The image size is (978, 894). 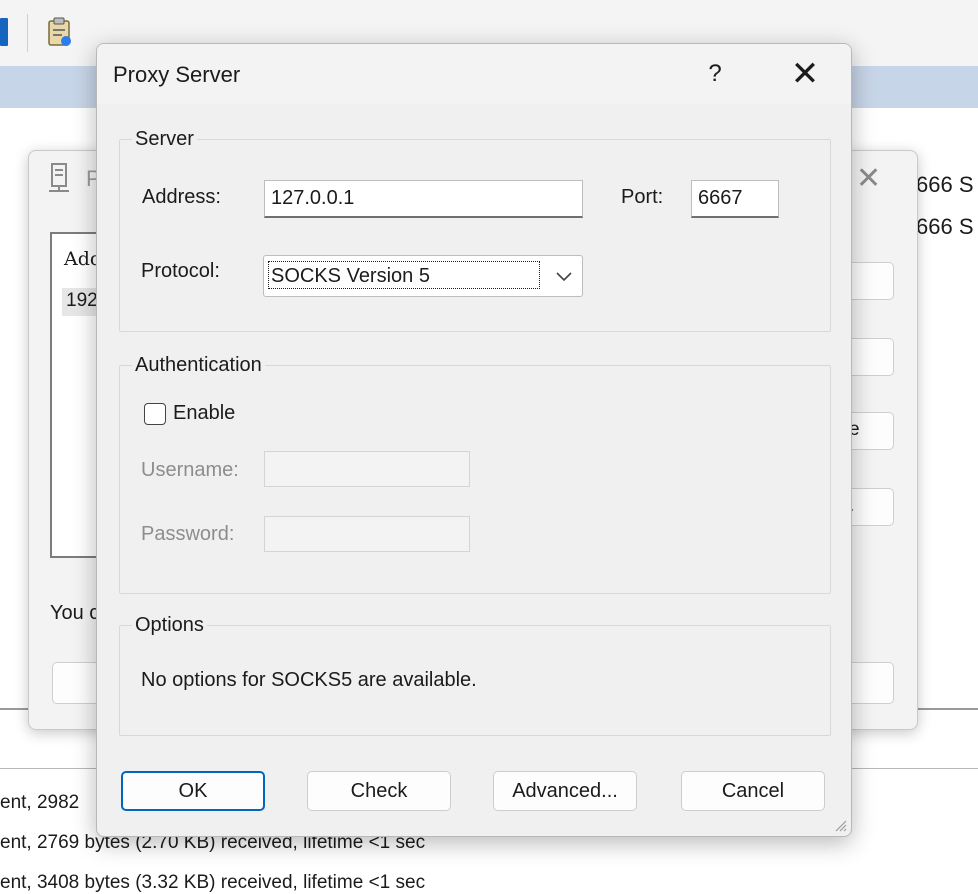 What do you see at coordinates (188, 534) in the screenshot?
I see `password-label: Password:` at bounding box center [188, 534].